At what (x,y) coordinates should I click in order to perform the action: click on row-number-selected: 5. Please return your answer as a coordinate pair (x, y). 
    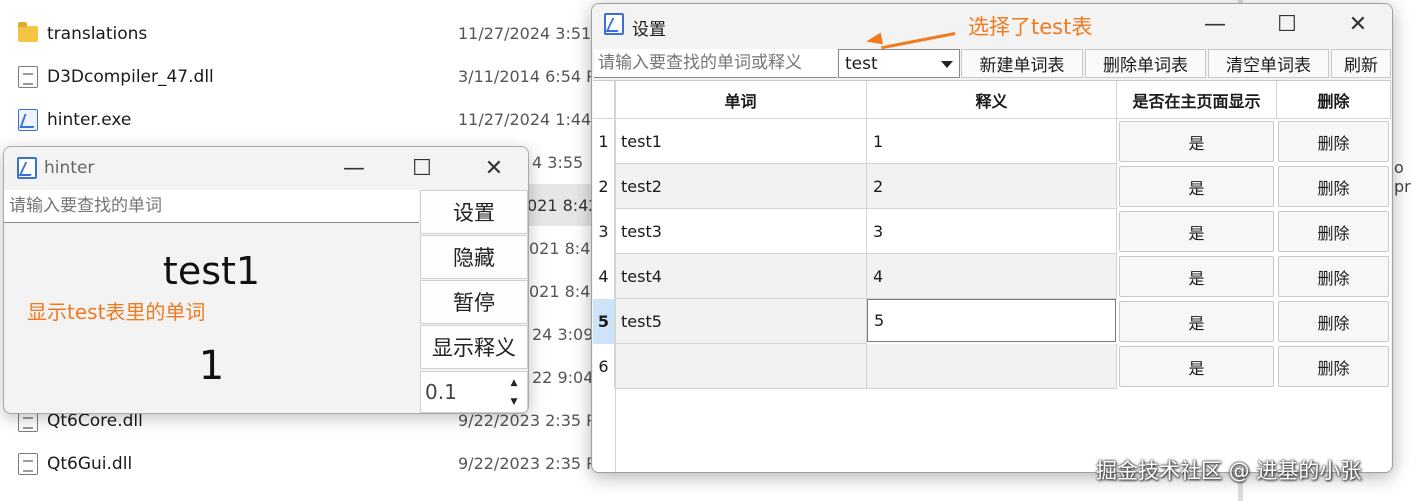
    Looking at the image, I should click on (604, 321).